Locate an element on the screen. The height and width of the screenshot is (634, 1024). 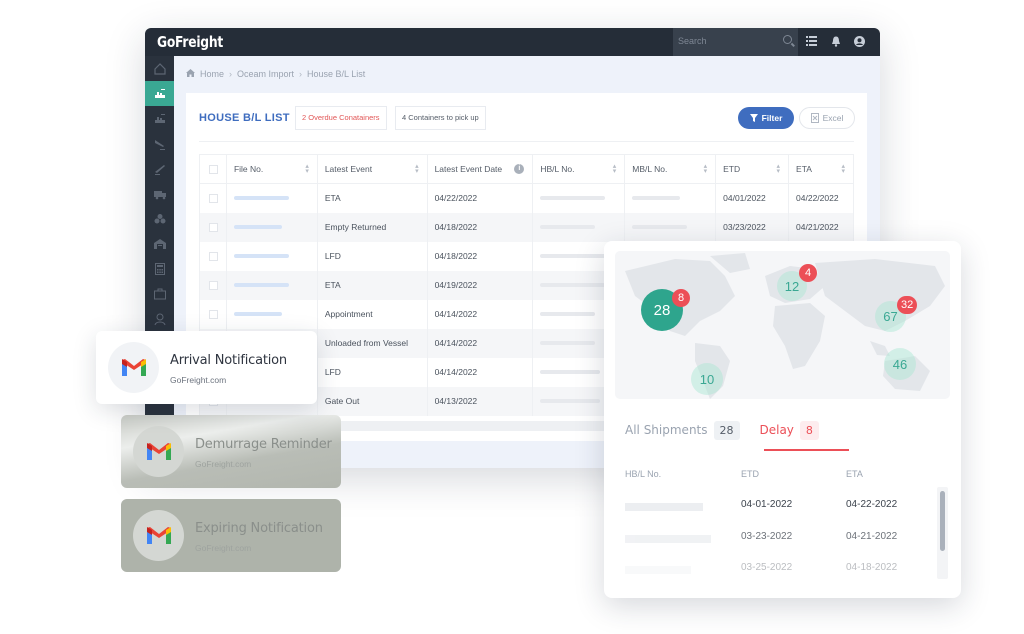
sidebar-item-ocean-export is located at coordinates (159, 118).